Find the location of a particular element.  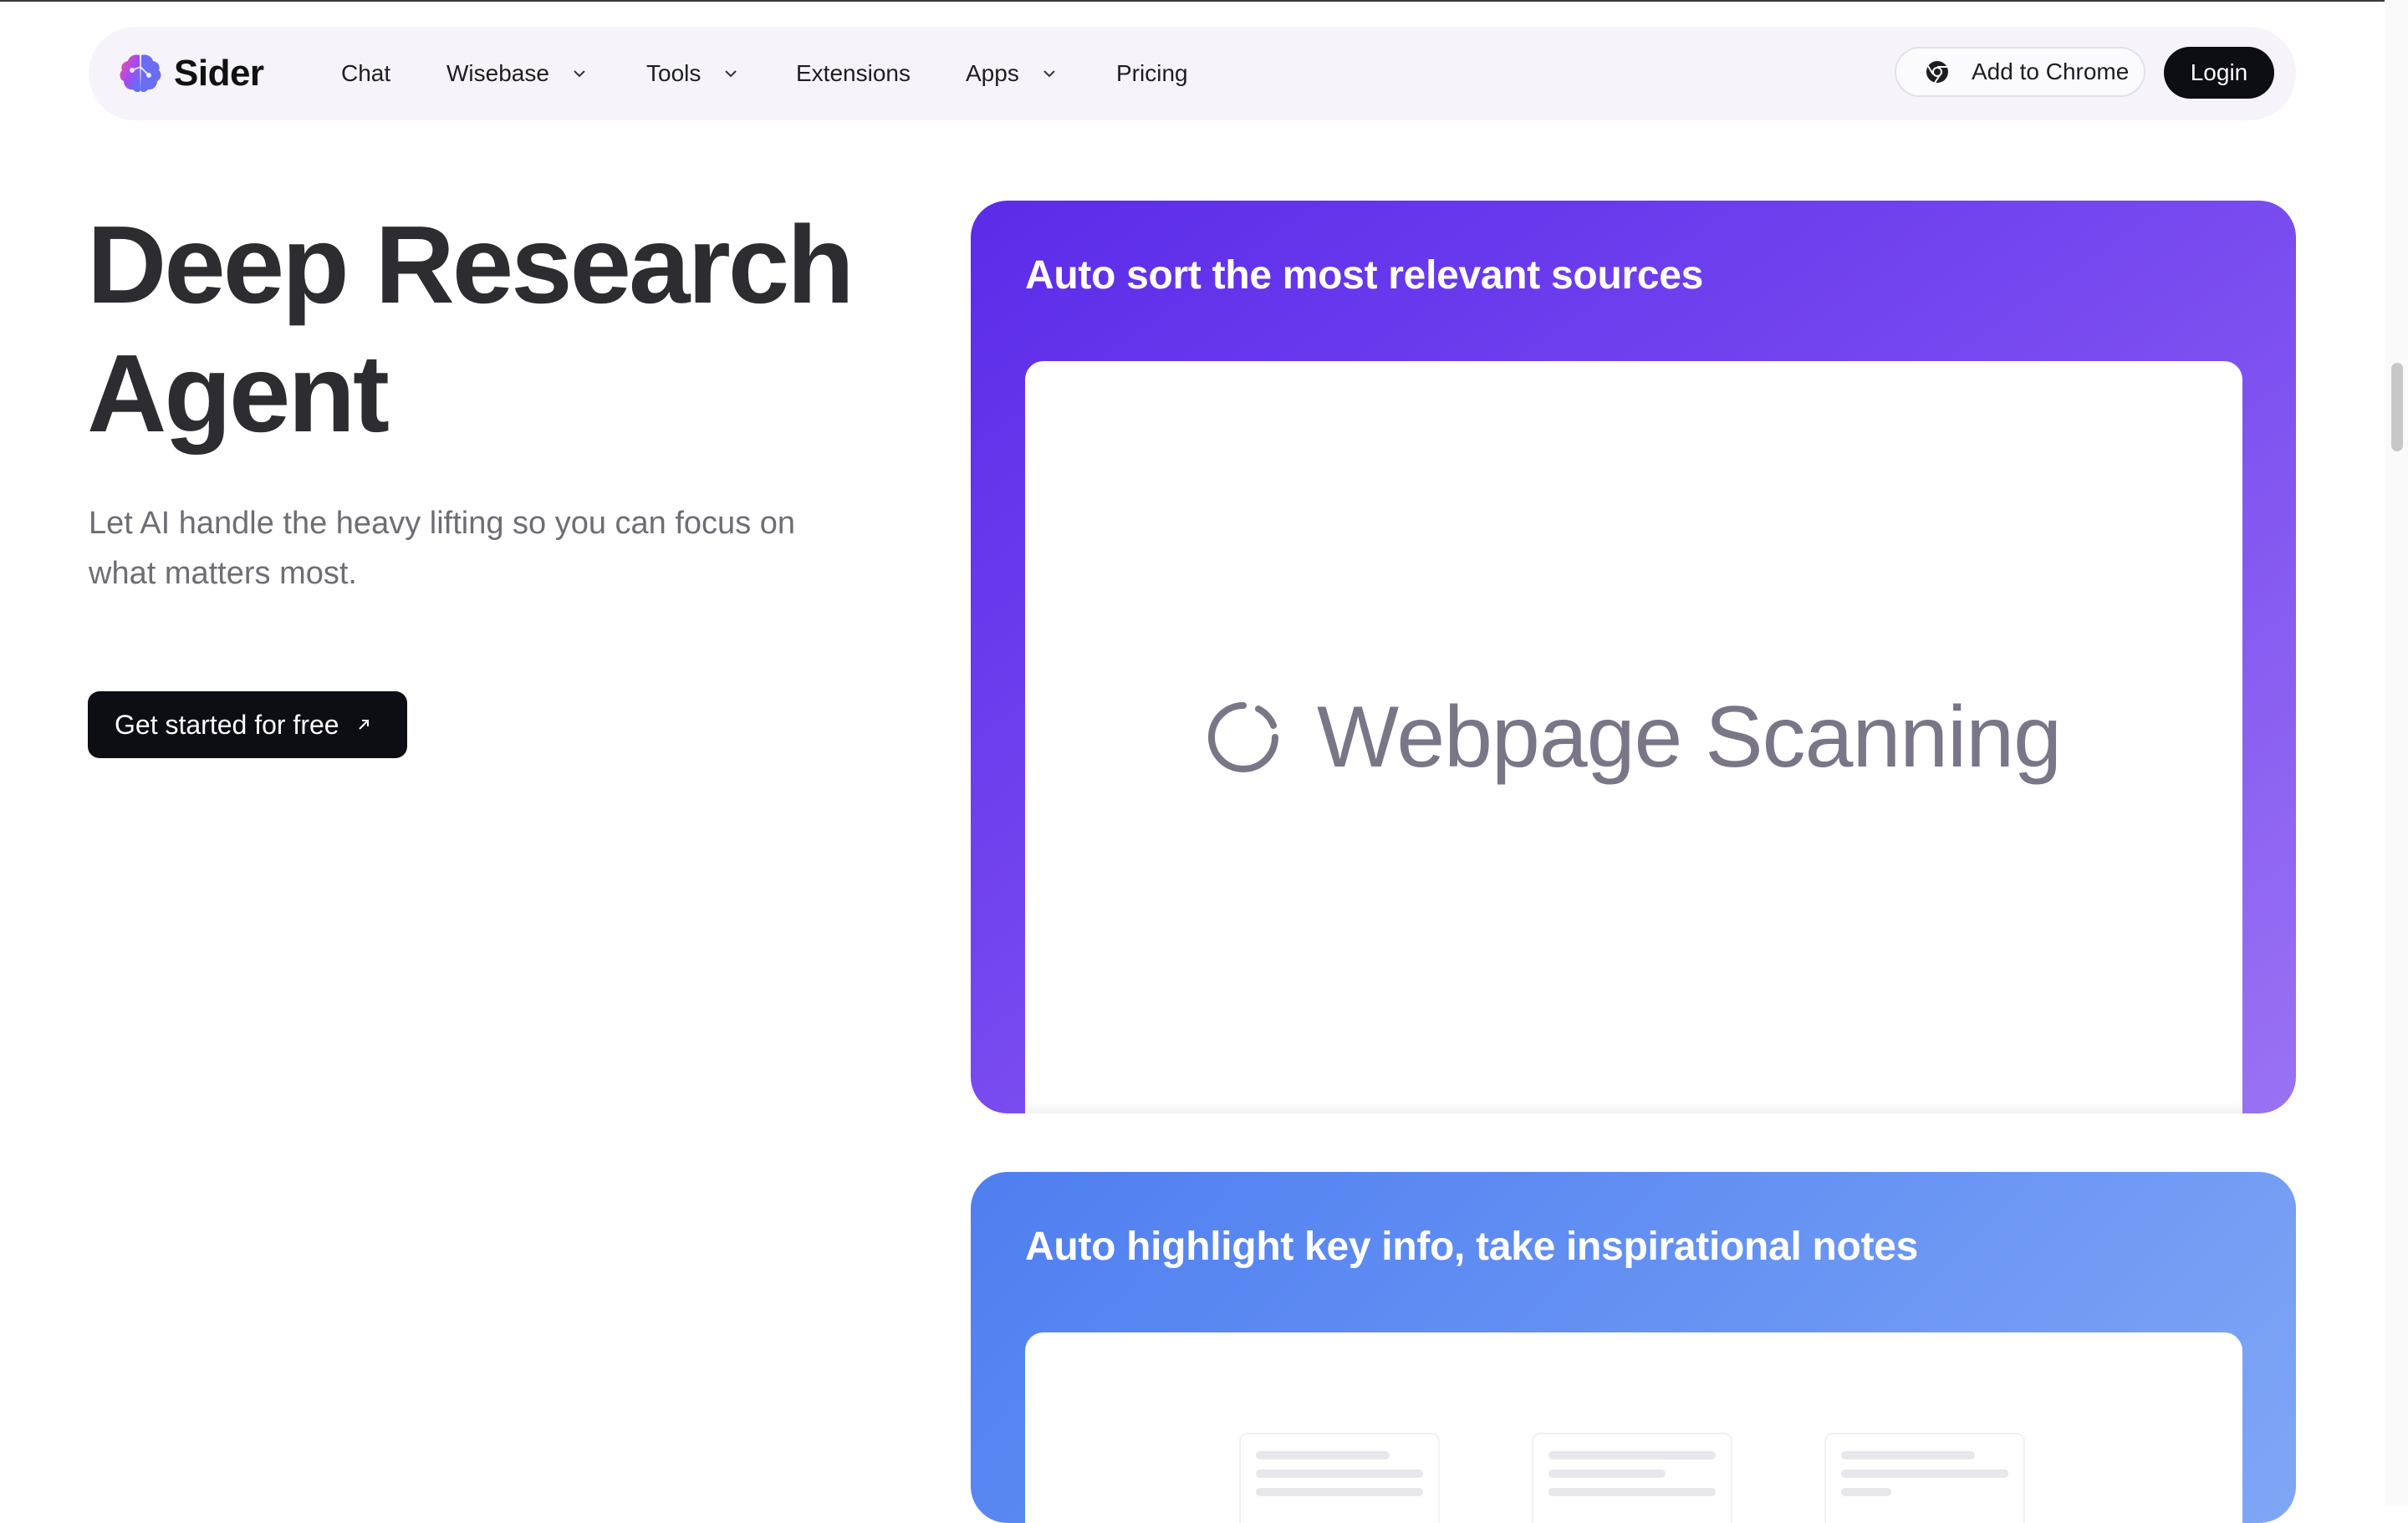

nav-extensions: Extensions is located at coordinates (854, 74).